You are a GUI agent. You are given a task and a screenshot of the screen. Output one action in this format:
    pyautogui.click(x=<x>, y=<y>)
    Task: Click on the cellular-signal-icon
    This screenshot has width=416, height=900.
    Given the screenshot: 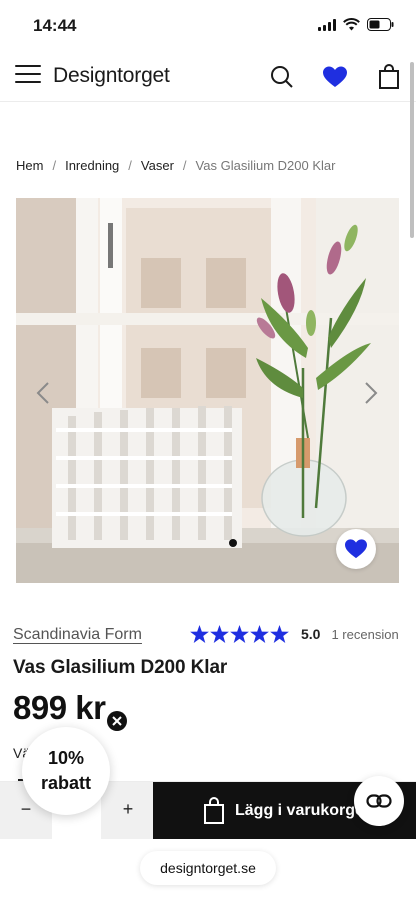 What is the action you would take?
    pyautogui.click(x=327, y=24)
    